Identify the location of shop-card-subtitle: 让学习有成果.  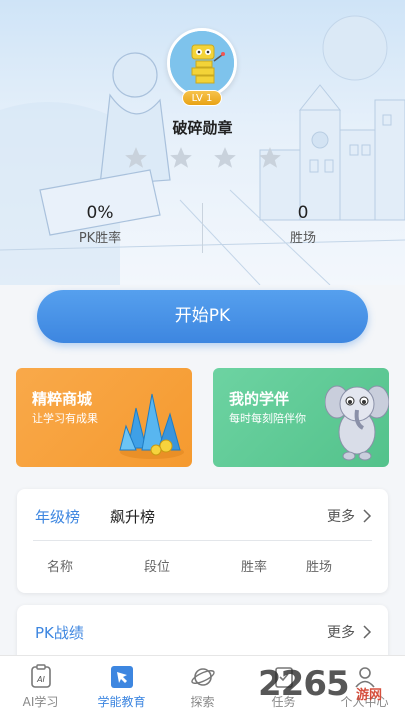
(65, 418).